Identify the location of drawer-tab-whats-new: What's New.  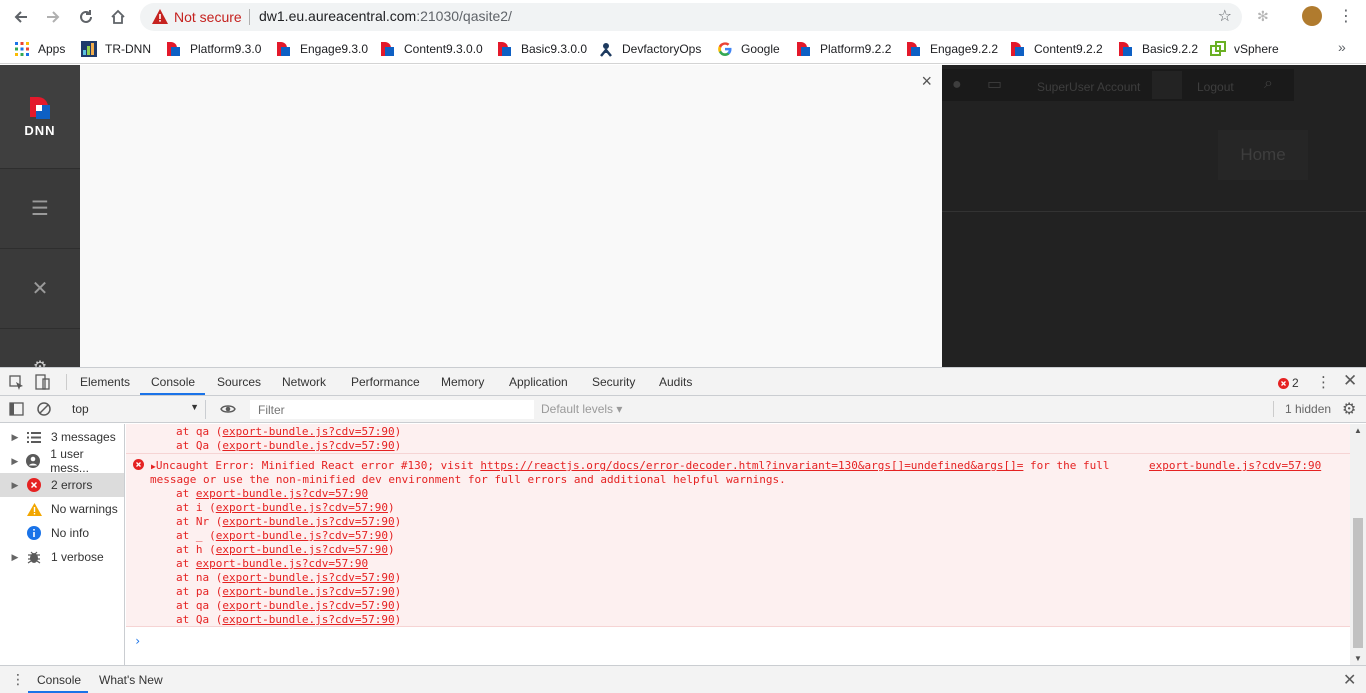
(131, 680).